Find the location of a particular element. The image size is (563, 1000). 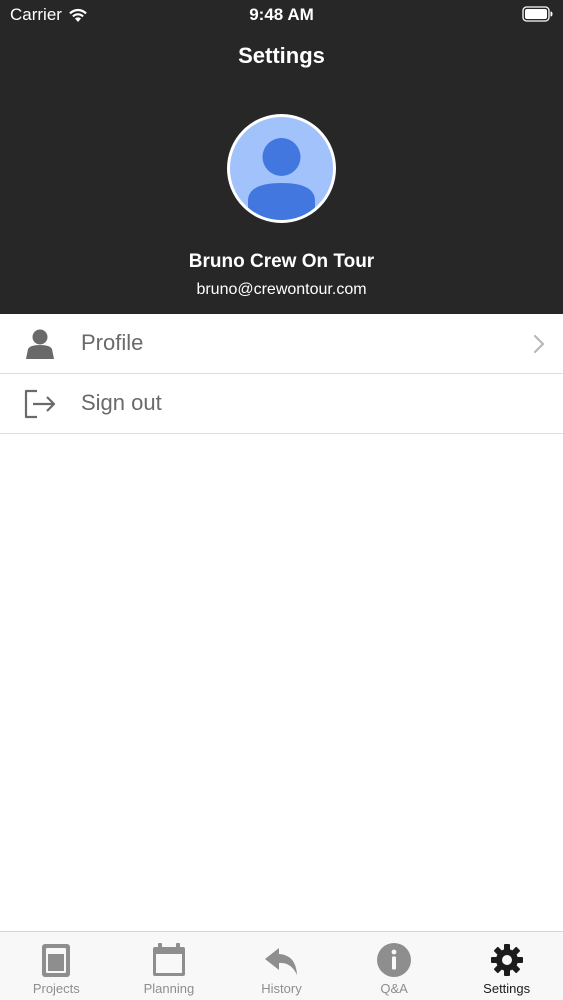

tab-settings: Settings is located at coordinates (506, 966).